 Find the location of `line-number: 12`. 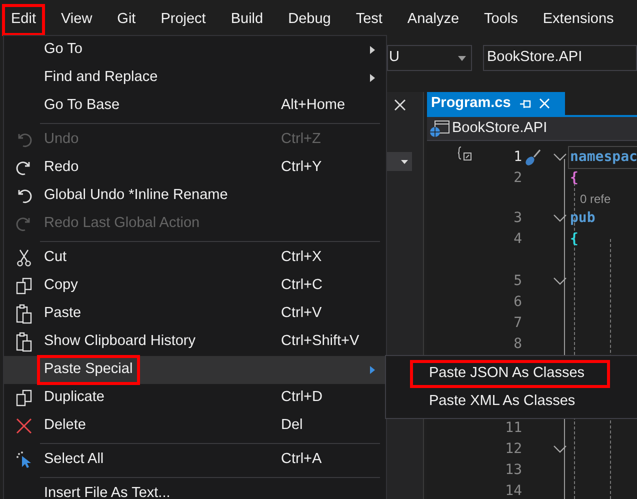

line-number: 12 is located at coordinates (513, 449).